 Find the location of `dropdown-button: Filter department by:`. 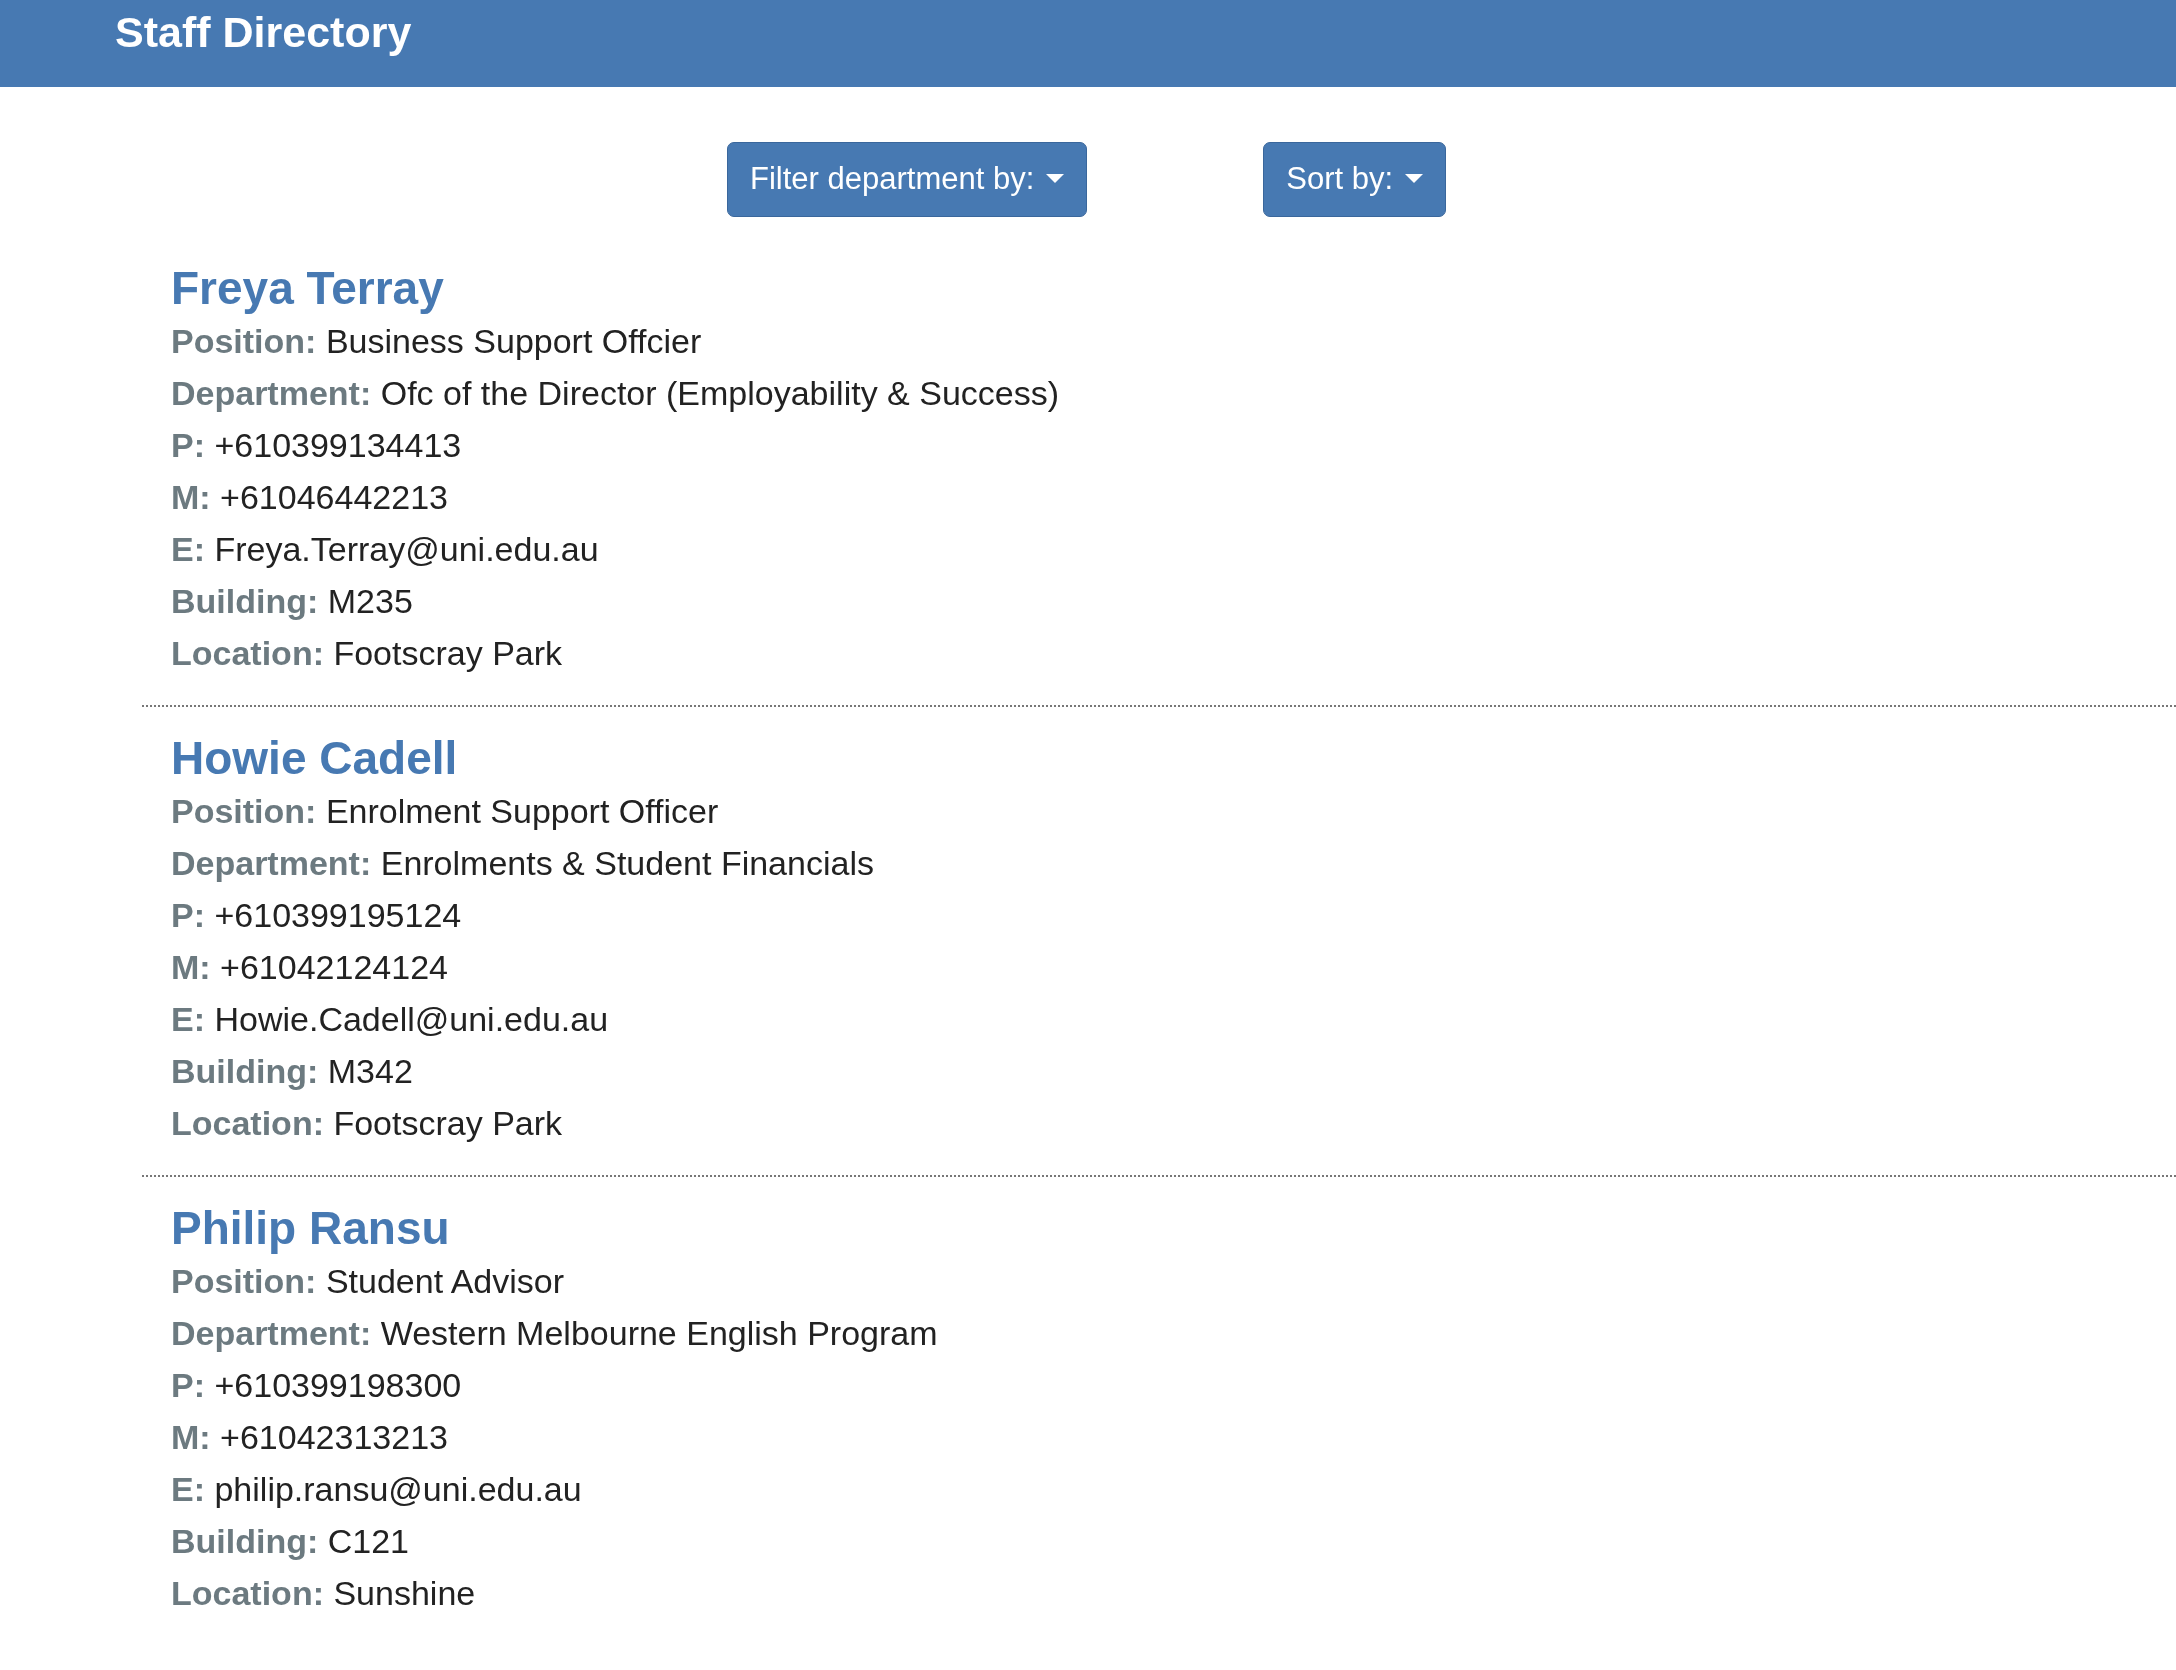

dropdown-button: Filter department by: is located at coordinates (907, 179).